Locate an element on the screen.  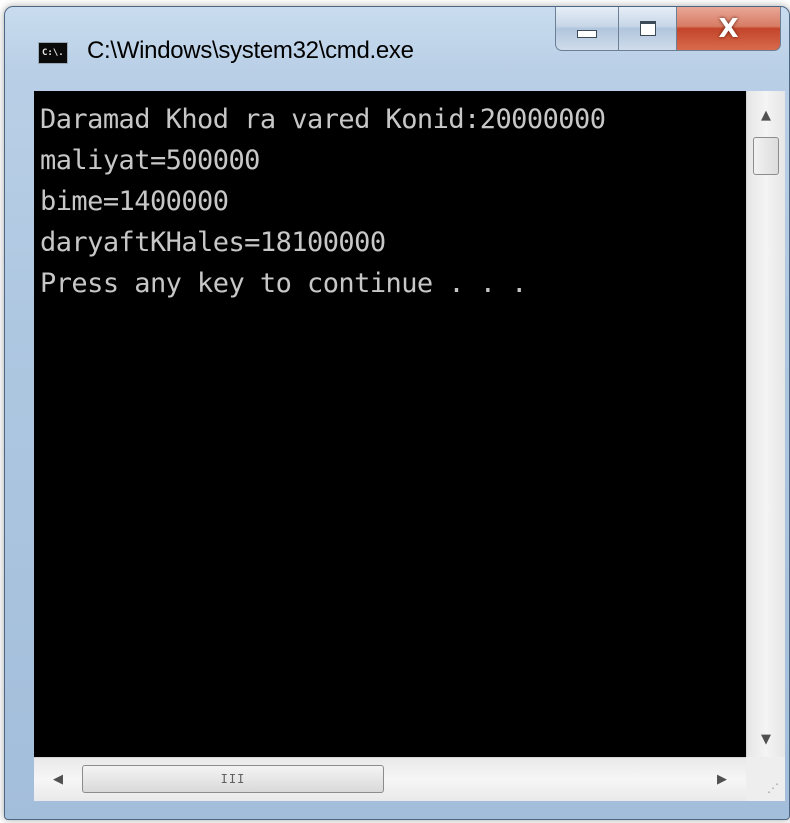
scroll-left-arrow-icon: ◀ is located at coordinates (58, 779).